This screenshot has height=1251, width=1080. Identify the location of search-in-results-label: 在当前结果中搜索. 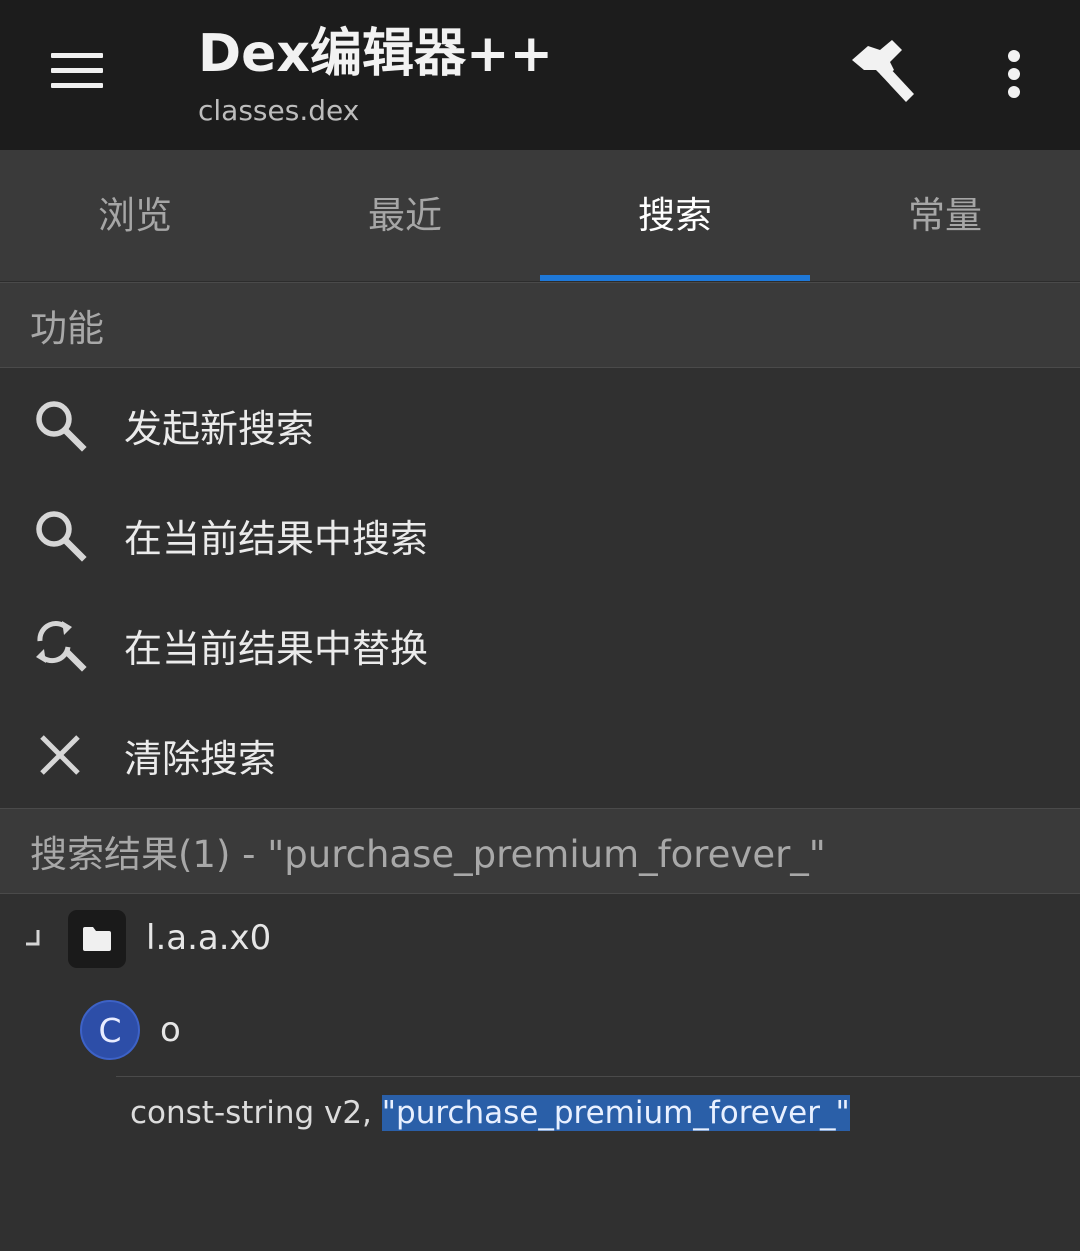
(276, 538).